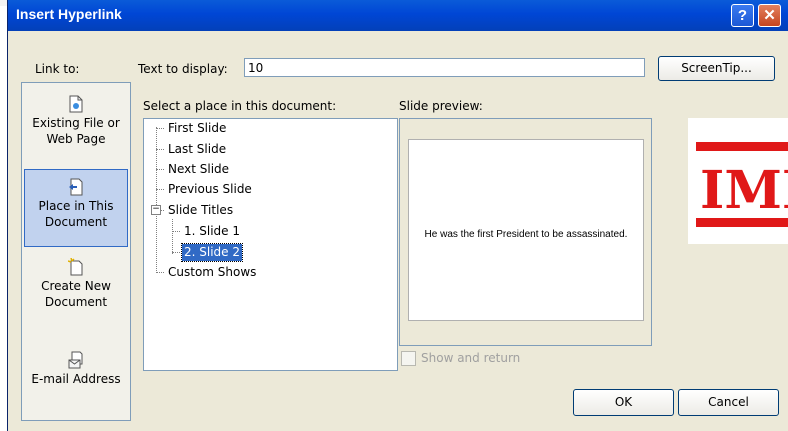 The height and width of the screenshot is (431, 788). What do you see at coordinates (76, 302) in the screenshot?
I see `nav-create-line2: Document` at bounding box center [76, 302].